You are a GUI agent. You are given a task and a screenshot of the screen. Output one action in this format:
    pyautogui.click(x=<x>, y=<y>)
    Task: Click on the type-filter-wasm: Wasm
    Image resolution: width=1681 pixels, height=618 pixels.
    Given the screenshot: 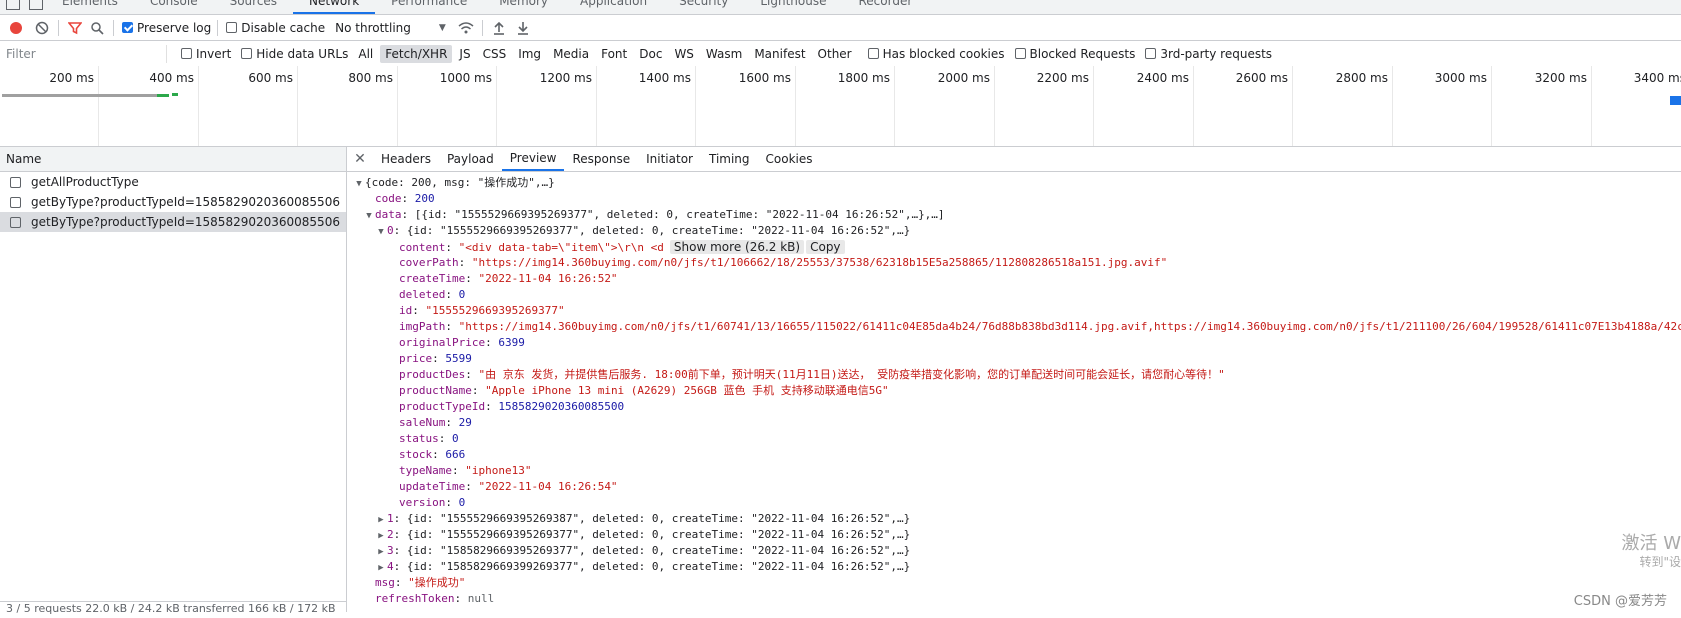 What is the action you would take?
    pyautogui.click(x=724, y=54)
    